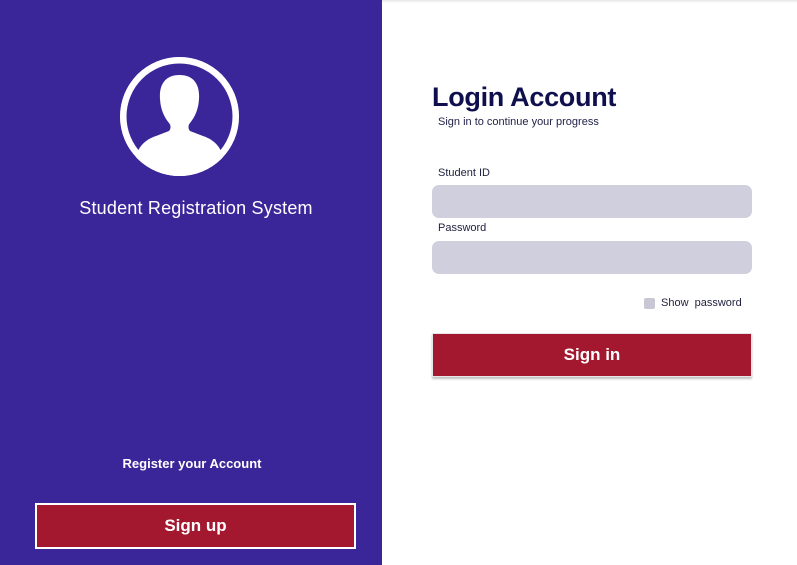  I want to click on login-title: Login Account, so click(524, 97).